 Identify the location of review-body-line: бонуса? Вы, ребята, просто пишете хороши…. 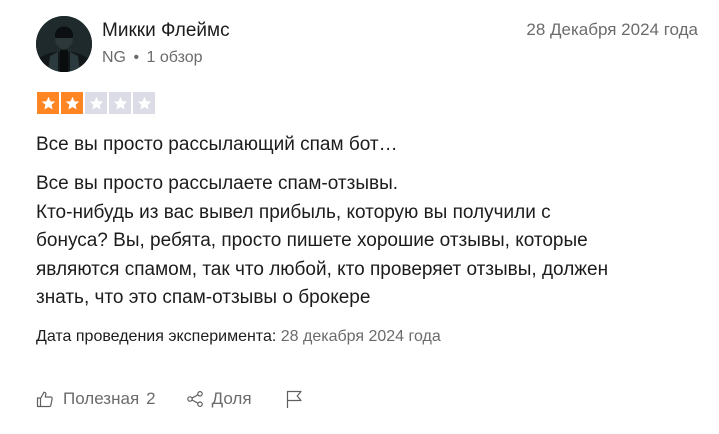
(312, 240).